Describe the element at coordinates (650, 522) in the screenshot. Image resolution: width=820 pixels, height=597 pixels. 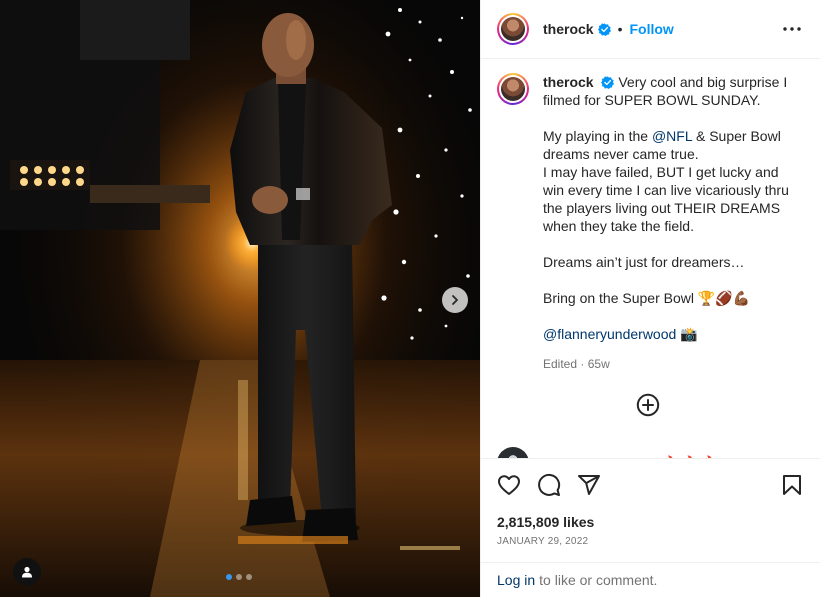
I see `like-count: 2,815,809 likes` at that location.